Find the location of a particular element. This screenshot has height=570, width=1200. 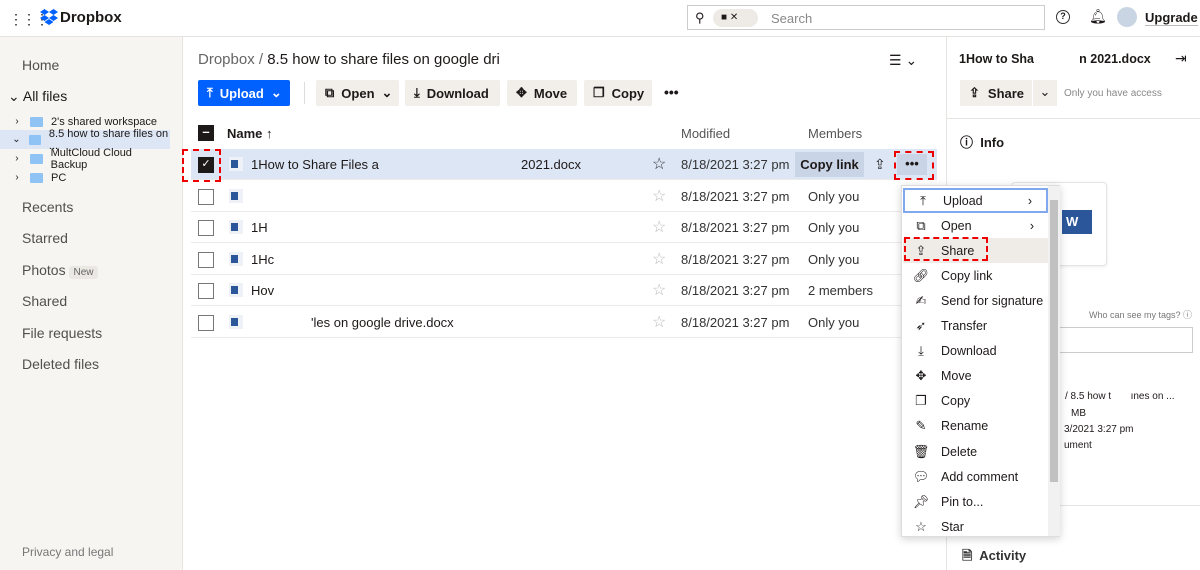

menu-scrollbar is located at coordinates (1054, 361).